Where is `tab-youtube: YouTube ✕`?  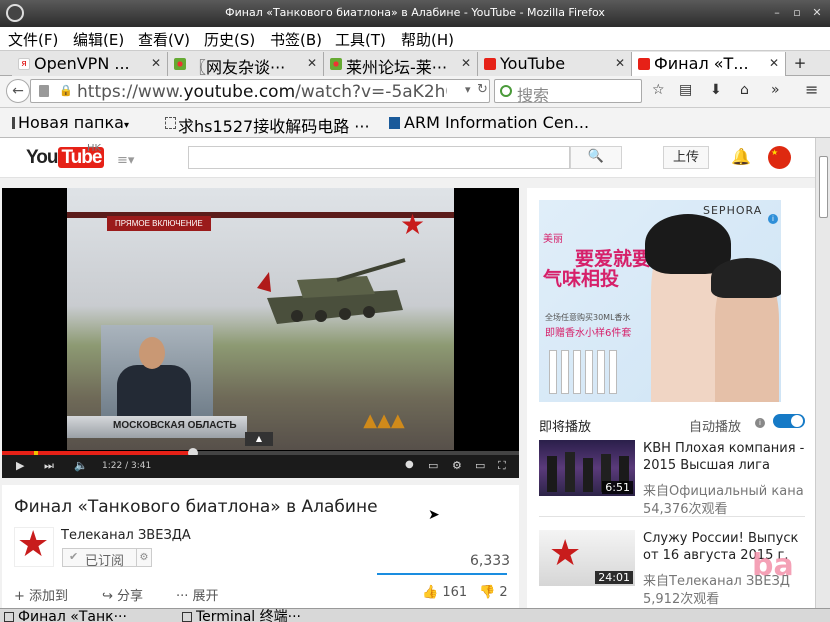
tab-youtube: YouTube ✕ is located at coordinates (555, 64).